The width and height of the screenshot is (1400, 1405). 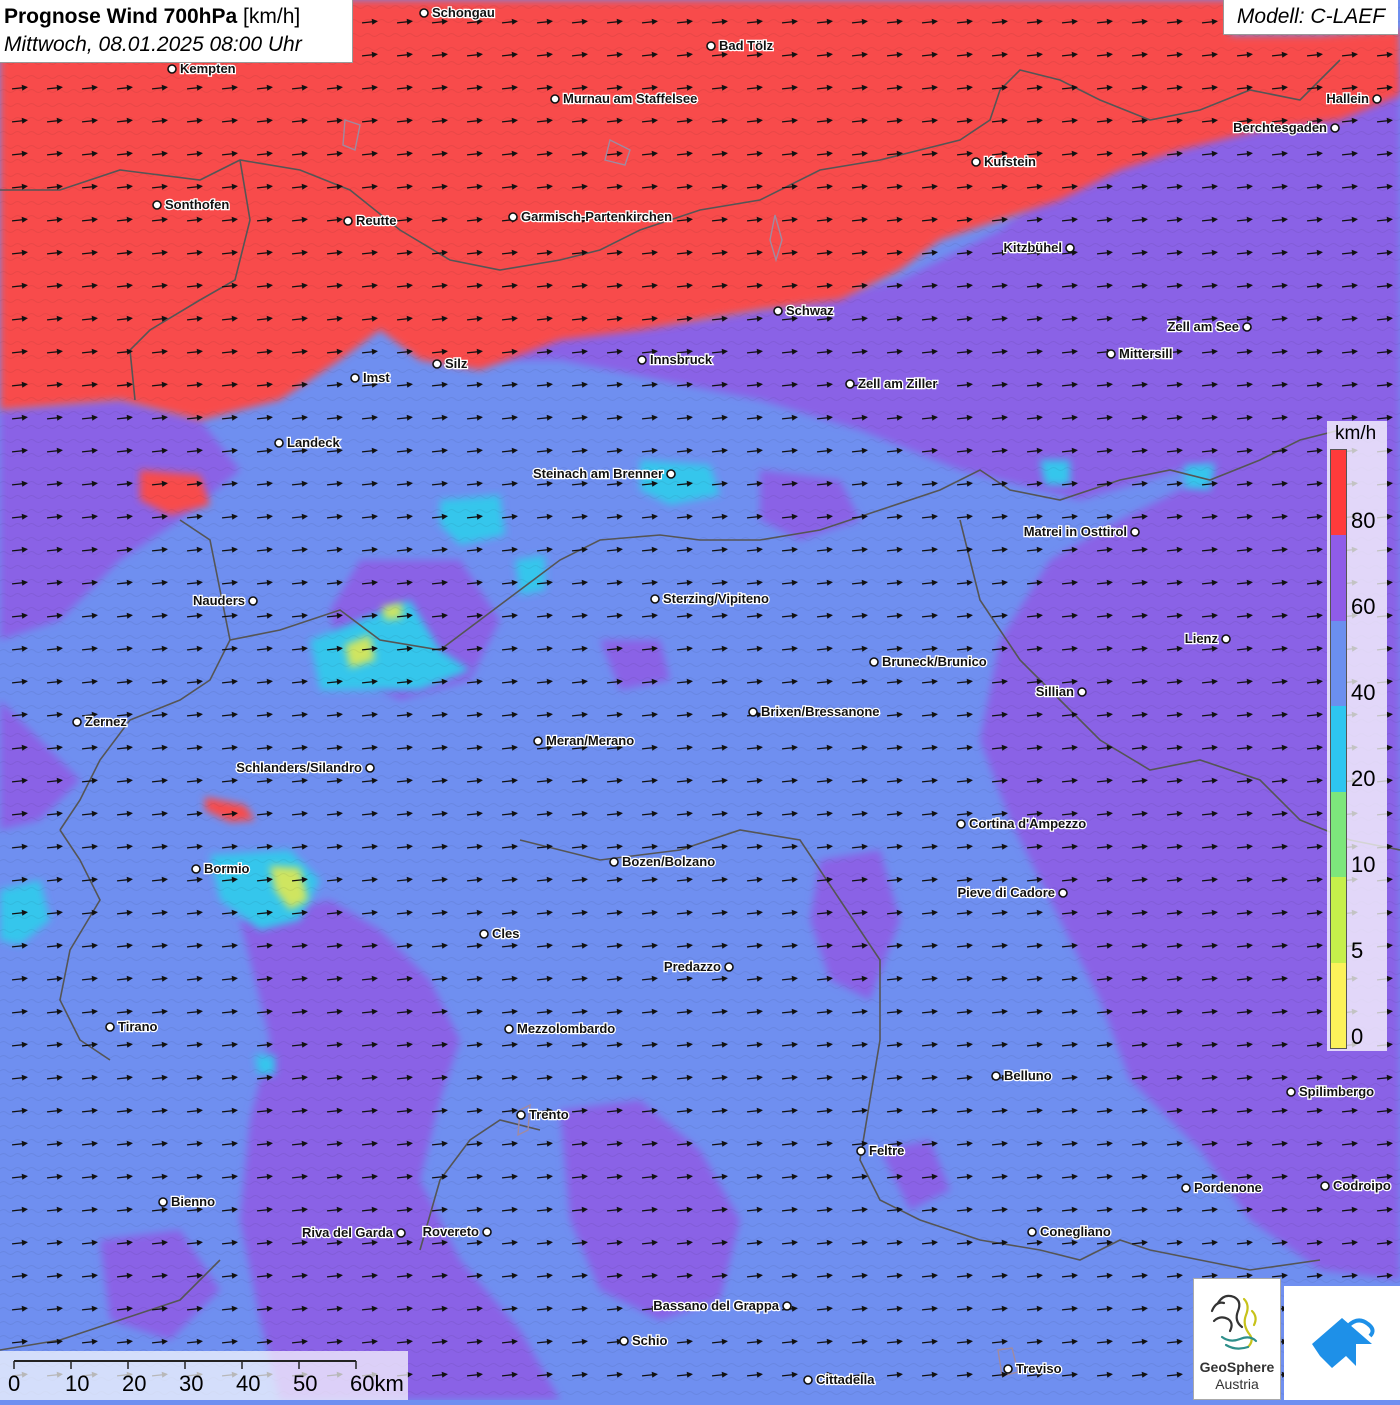 I want to click on city-marker: Pordenone, so click(x=1222, y=1187).